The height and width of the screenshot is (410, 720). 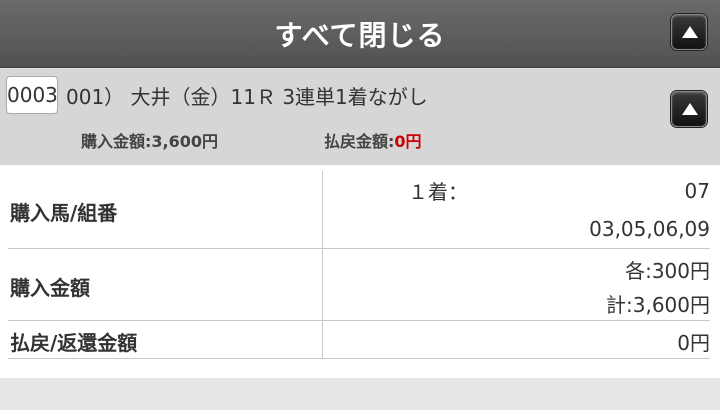 I want to click on horses-label: 購入馬/組番, so click(x=64, y=213).